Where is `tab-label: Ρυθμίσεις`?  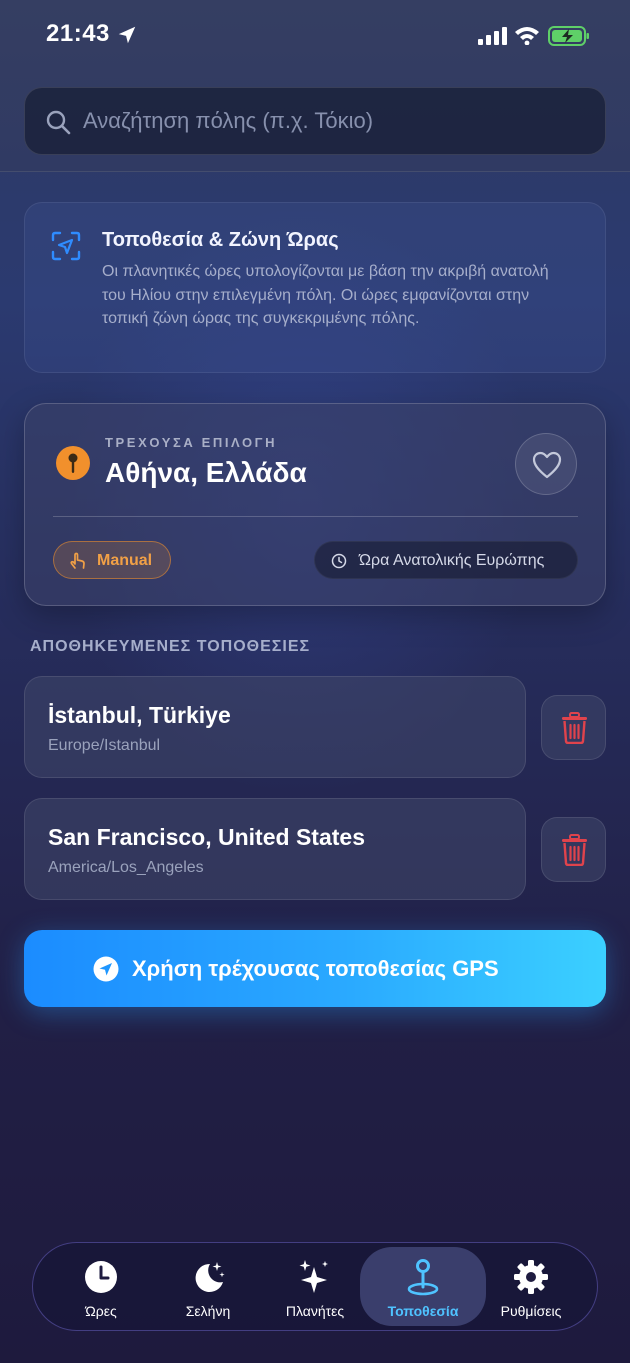
tab-label: Ρυθμίσεις is located at coordinates (531, 1311).